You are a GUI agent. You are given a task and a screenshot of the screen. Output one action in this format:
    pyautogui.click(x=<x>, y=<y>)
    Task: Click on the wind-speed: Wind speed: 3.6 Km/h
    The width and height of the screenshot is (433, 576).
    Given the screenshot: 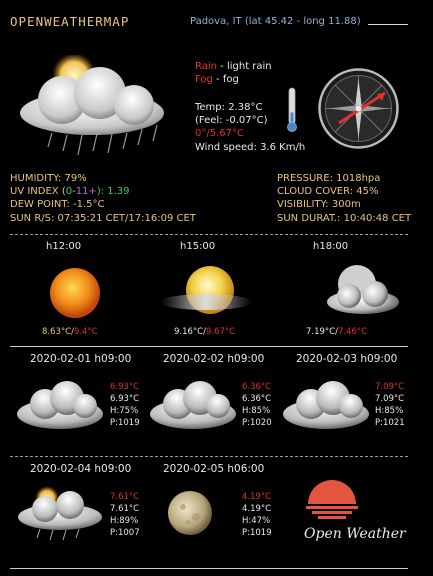 What is the action you would take?
    pyautogui.click(x=250, y=147)
    